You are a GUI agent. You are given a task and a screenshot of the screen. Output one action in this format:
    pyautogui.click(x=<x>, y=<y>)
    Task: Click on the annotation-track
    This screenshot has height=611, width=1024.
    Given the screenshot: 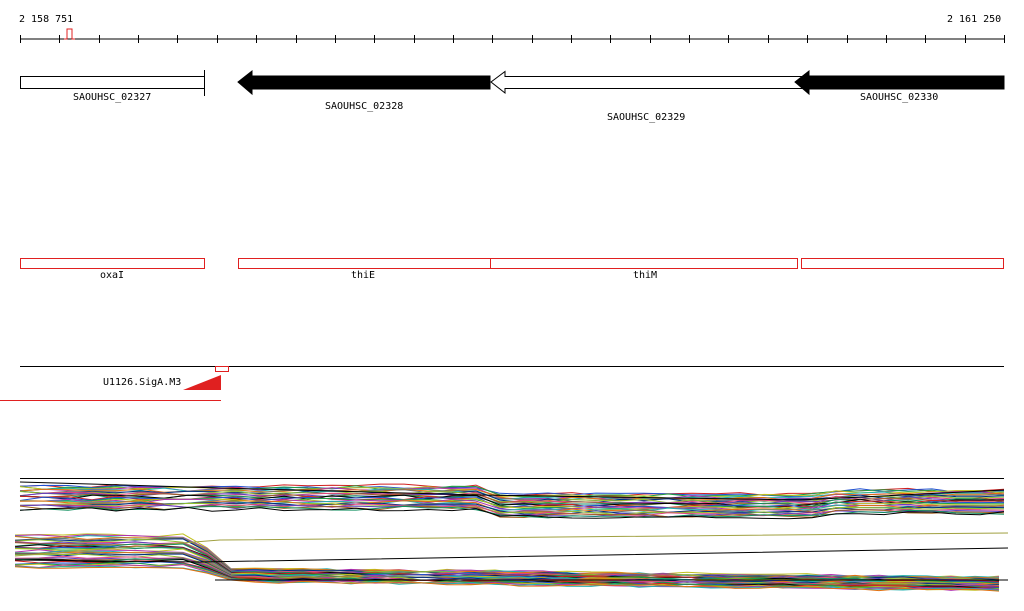 What is the action you would take?
    pyautogui.click(x=512, y=263)
    